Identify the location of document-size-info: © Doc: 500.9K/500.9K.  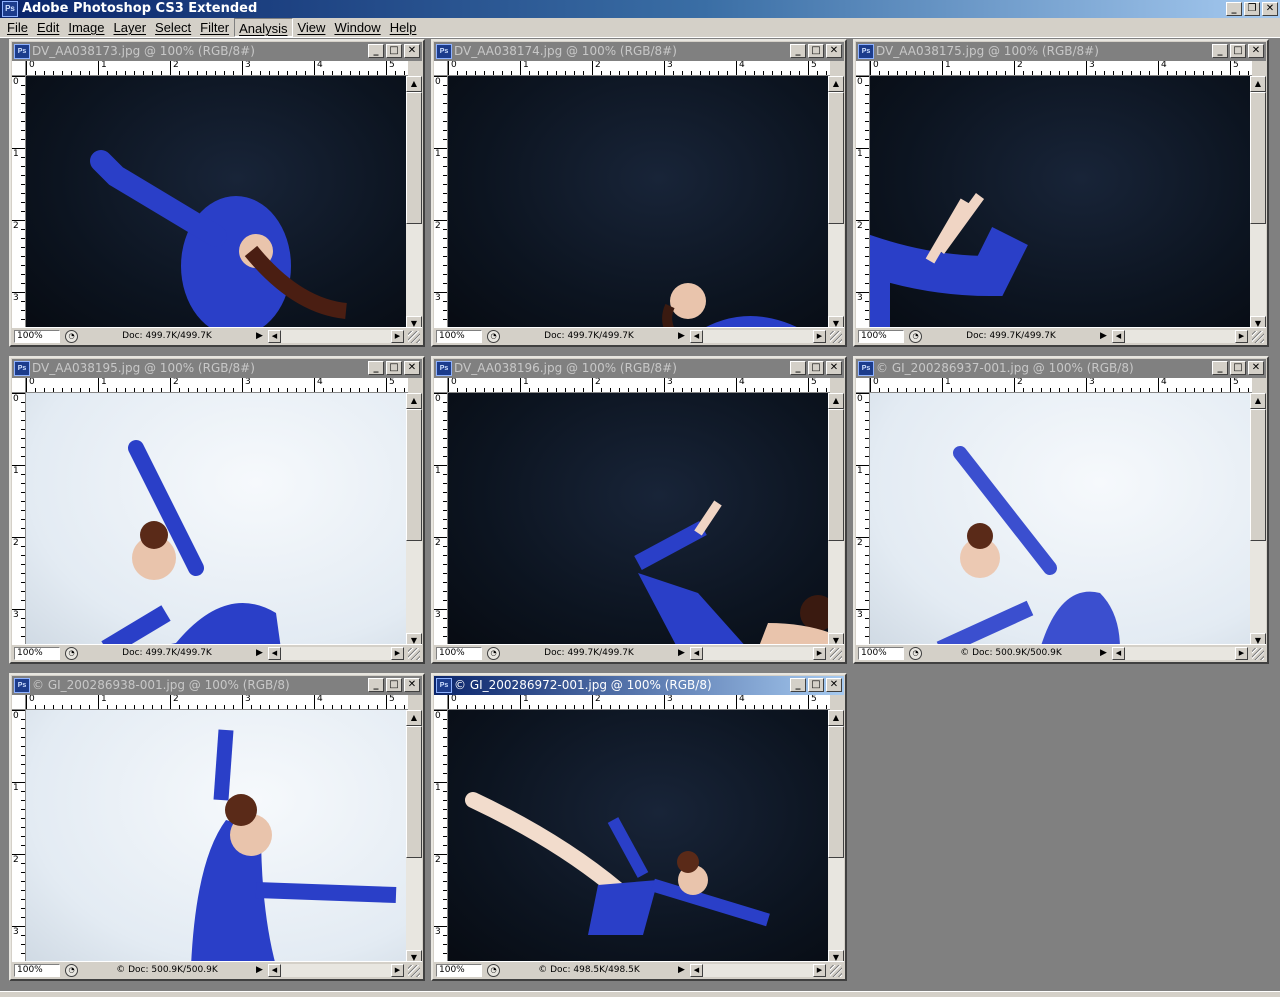
(167, 970).